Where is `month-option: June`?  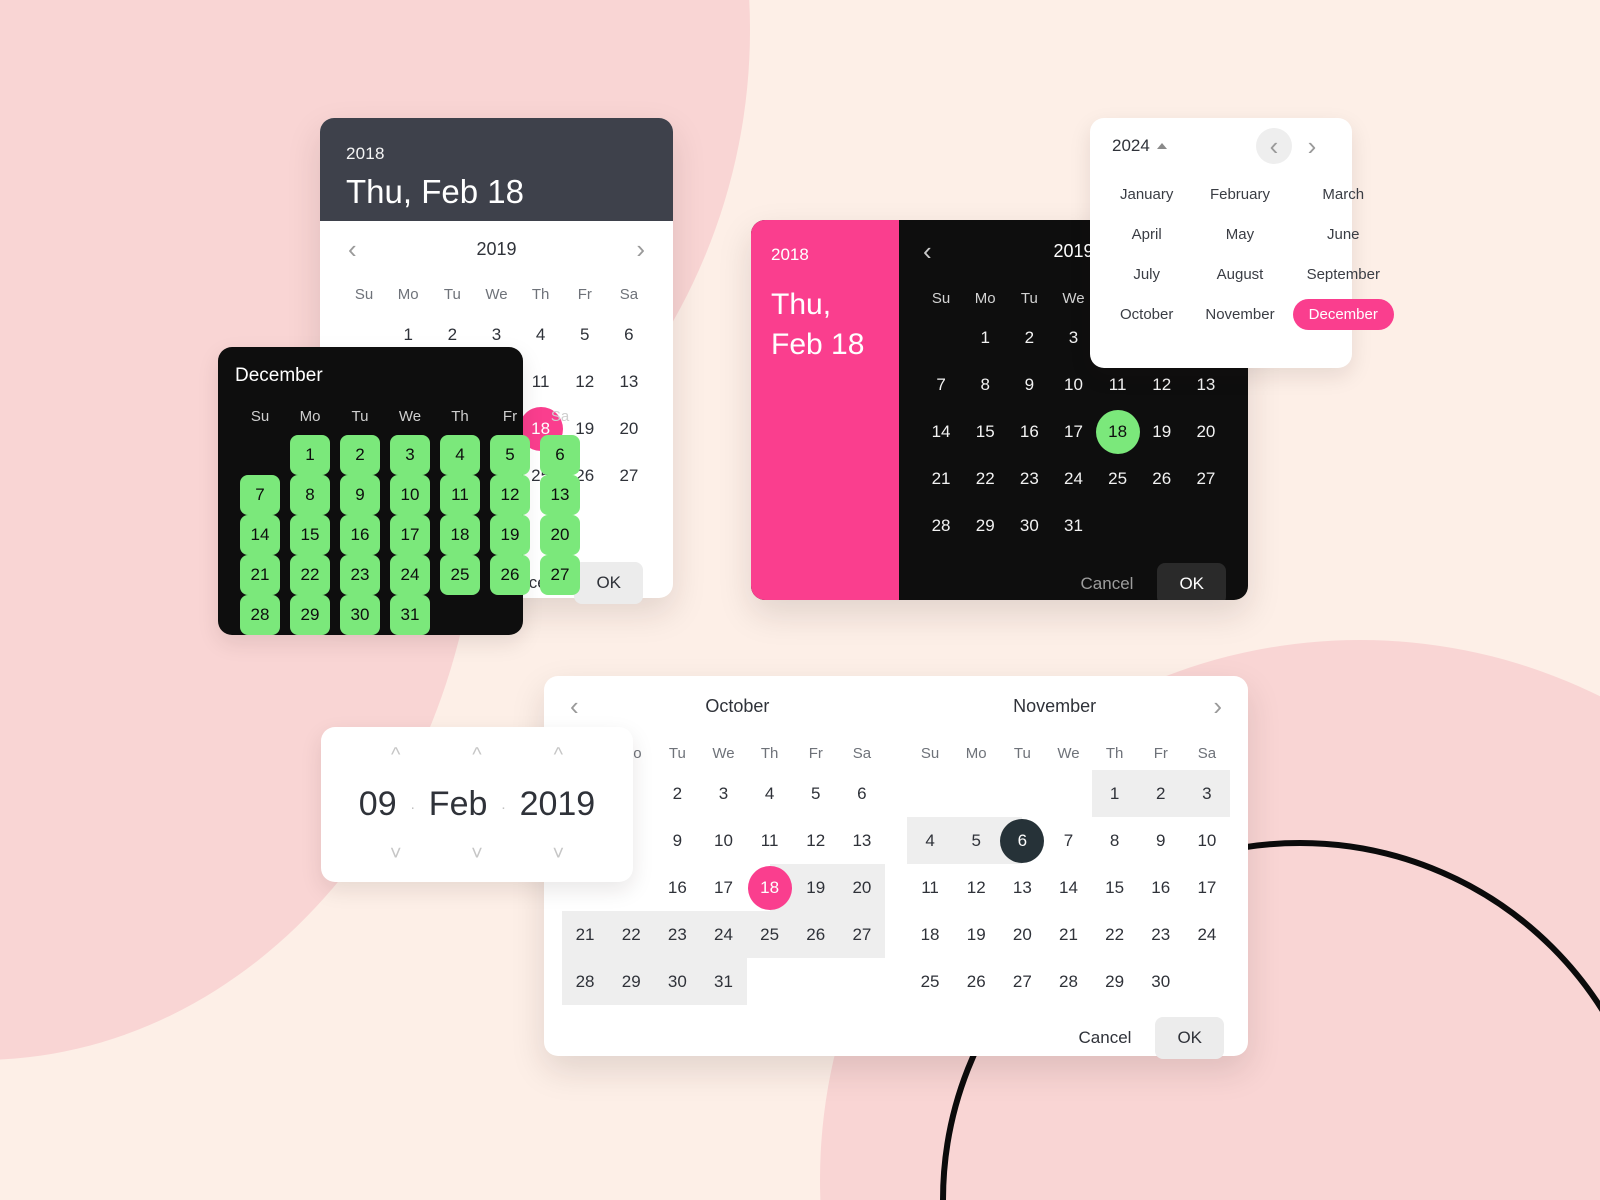
month-option: June is located at coordinates (1343, 234).